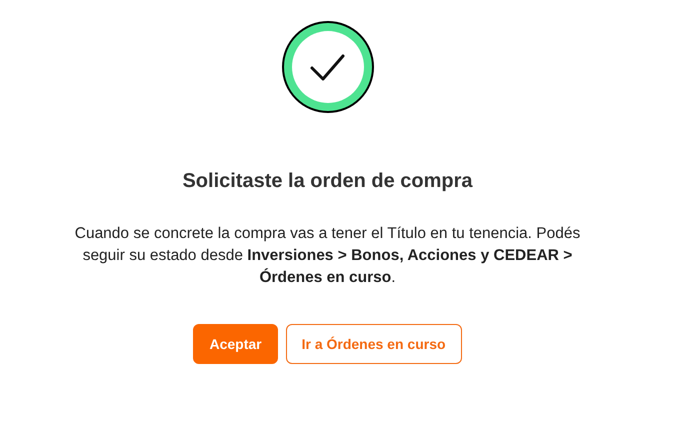 The width and height of the screenshot is (676, 422). Describe the element at coordinates (328, 256) in the screenshot. I see `message: Cuando se concrete la compra vas a tener el Título en tu tenencia. Podés seguir su estado desde Inversiones > Bonos, Acciones y CEDEAR > Órdenes en curso.` at that location.